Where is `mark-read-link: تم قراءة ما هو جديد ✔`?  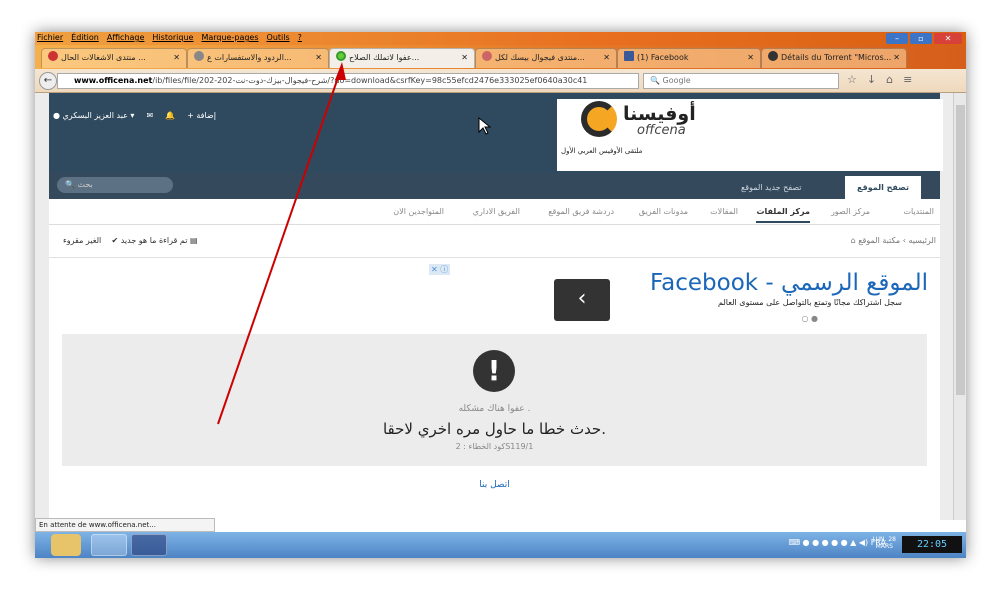 mark-read-link: تم قراءة ما هو جديد ✔ is located at coordinates (149, 240).